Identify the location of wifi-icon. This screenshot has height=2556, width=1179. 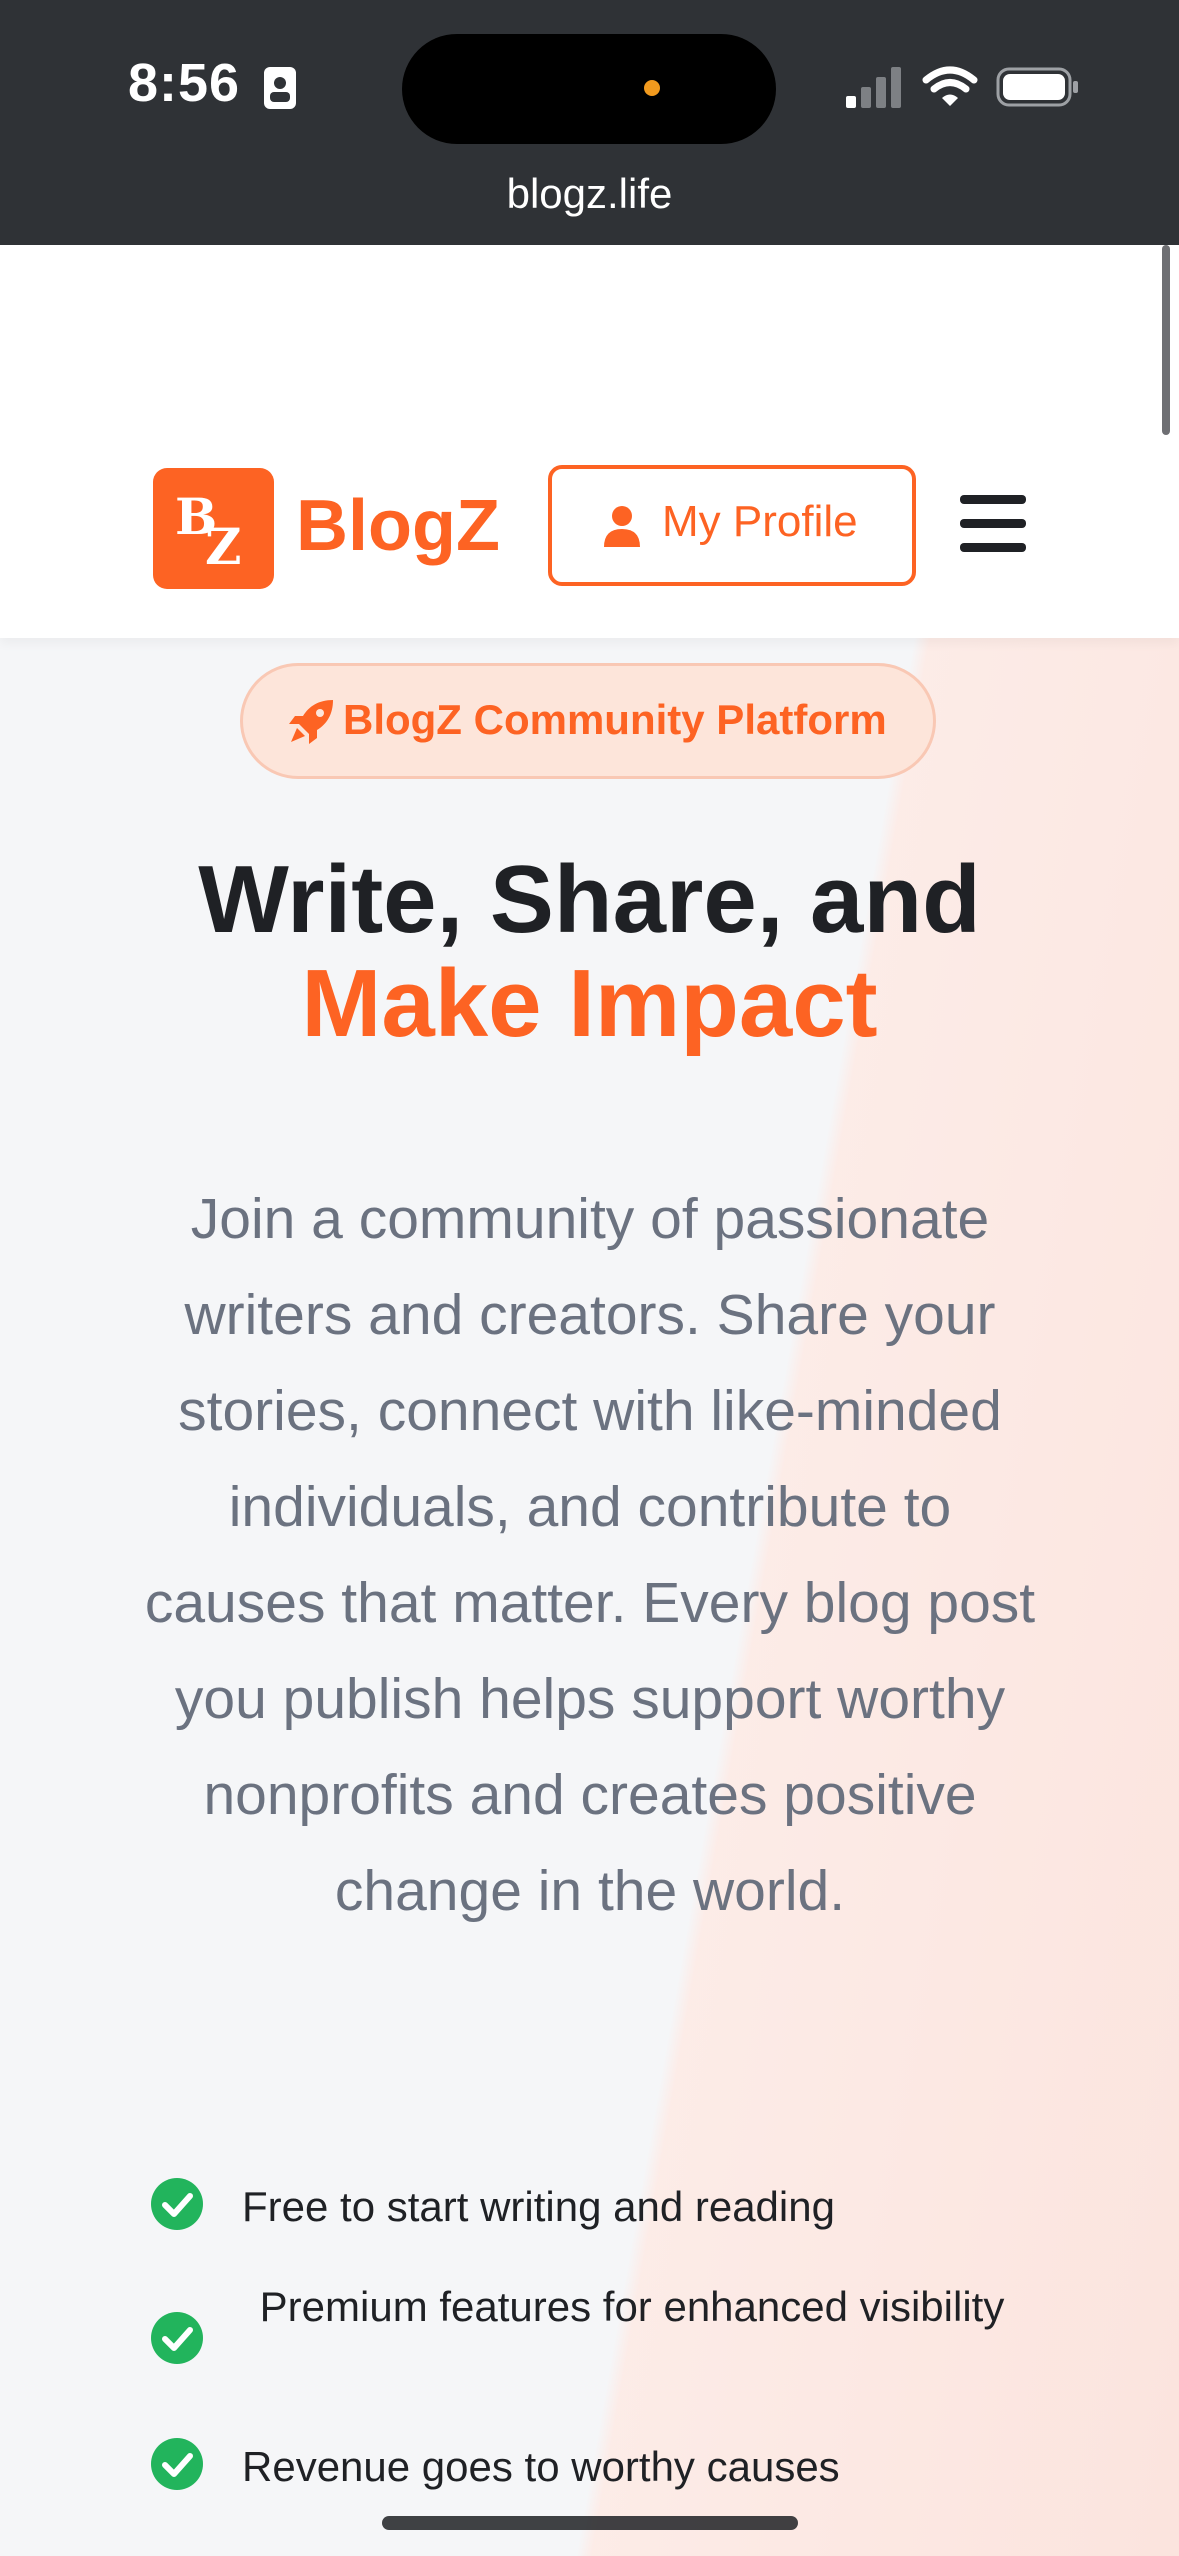
(950, 86).